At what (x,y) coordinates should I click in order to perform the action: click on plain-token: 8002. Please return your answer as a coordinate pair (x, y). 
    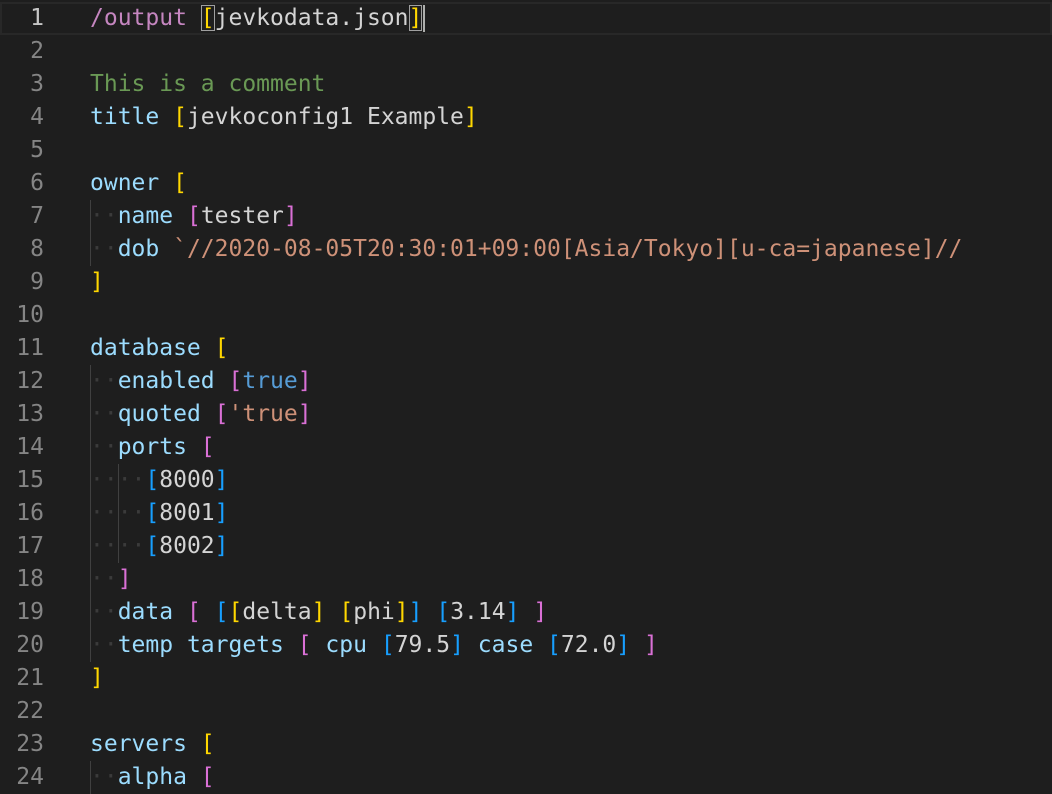
    Looking at the image, I should click on (187, 546).